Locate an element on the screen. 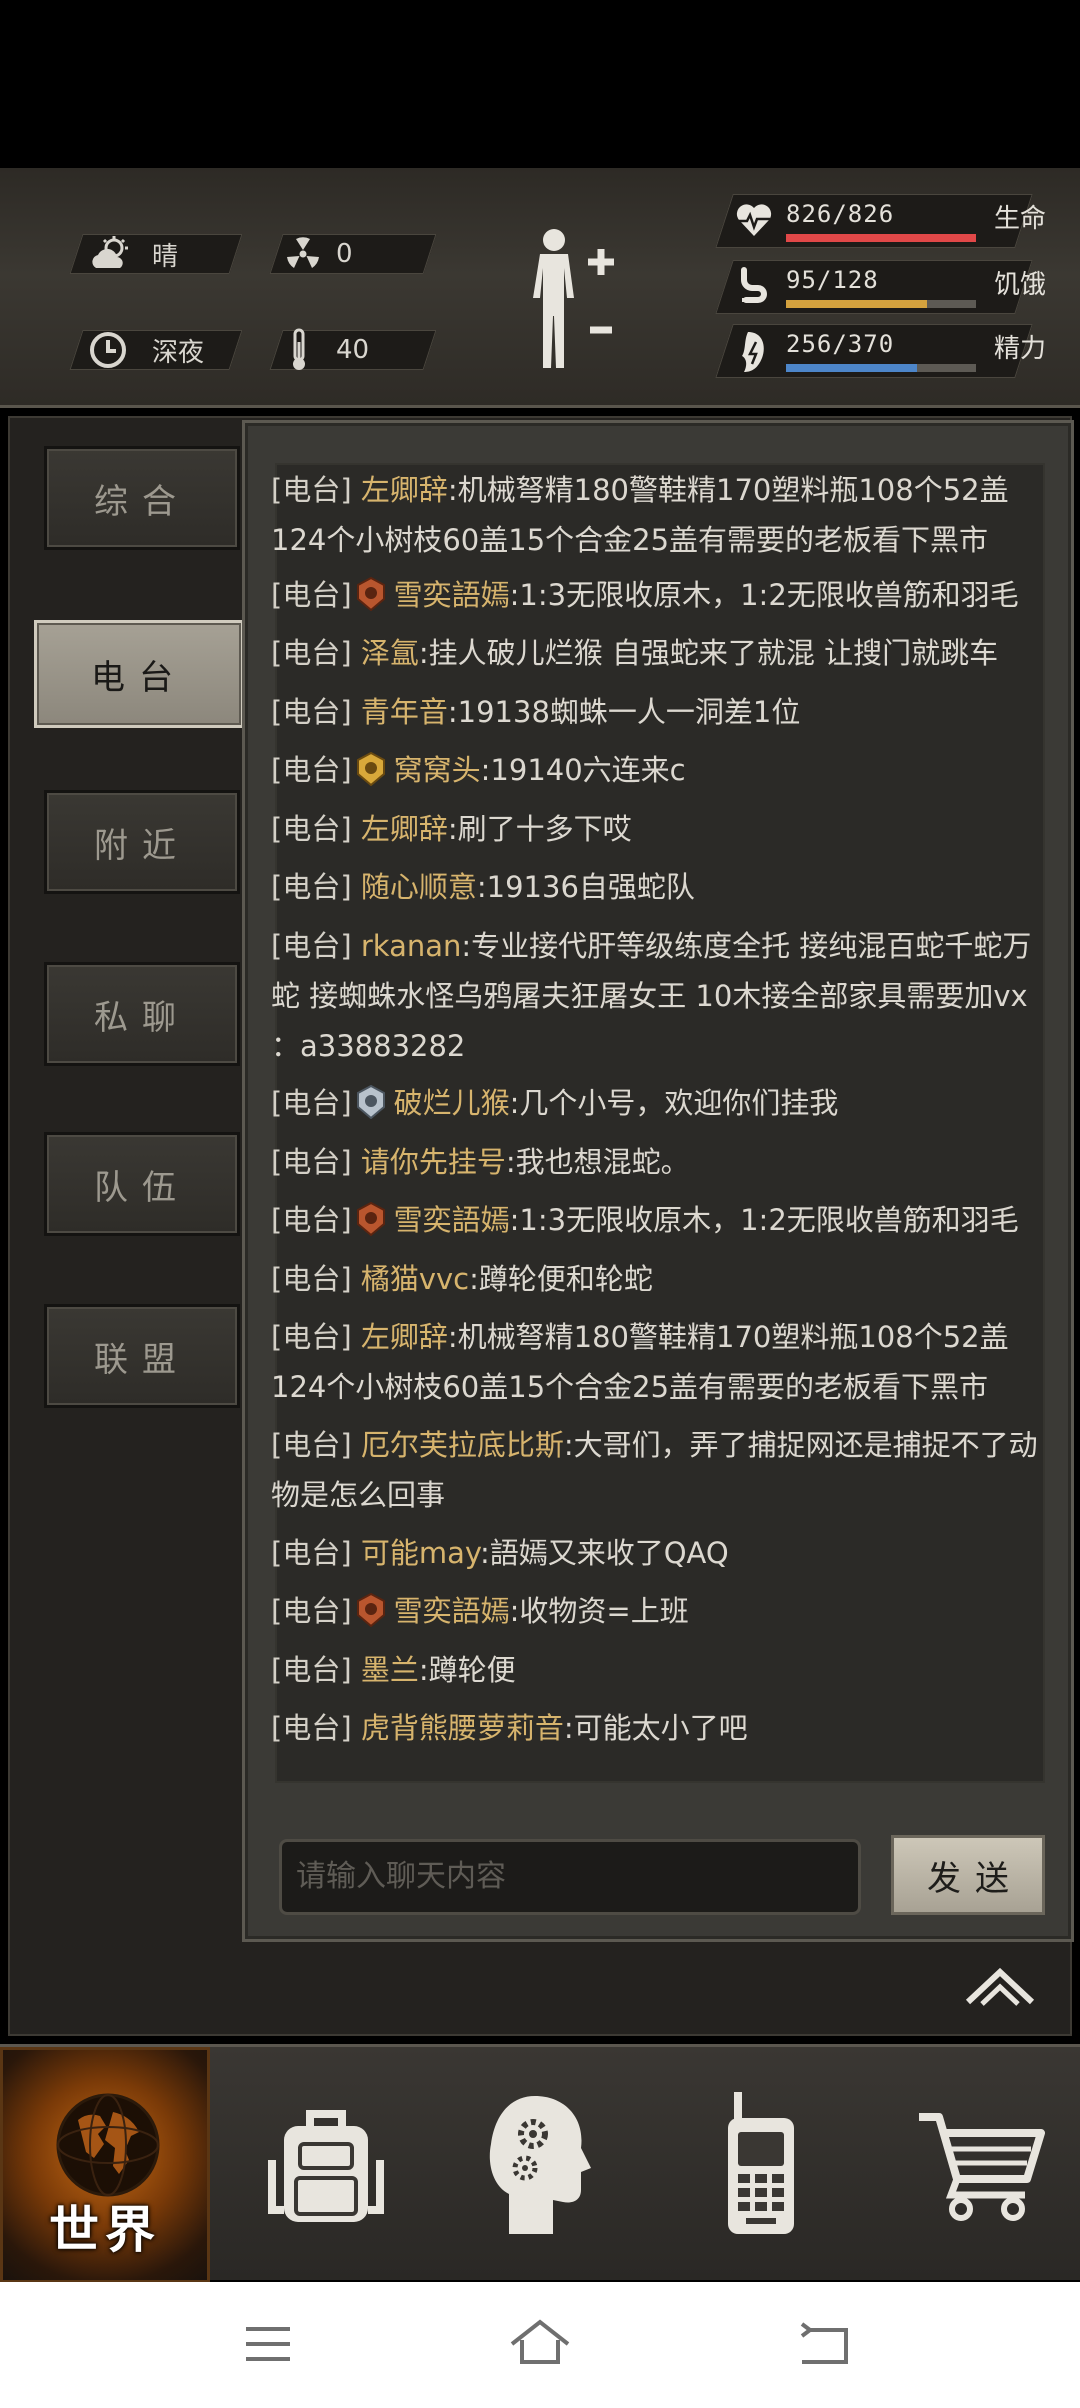 Image resolution: width=1080 pixels, height=2408 pixels. message-sender: 破烂儿猴 is located at coordinates (452, 1103).